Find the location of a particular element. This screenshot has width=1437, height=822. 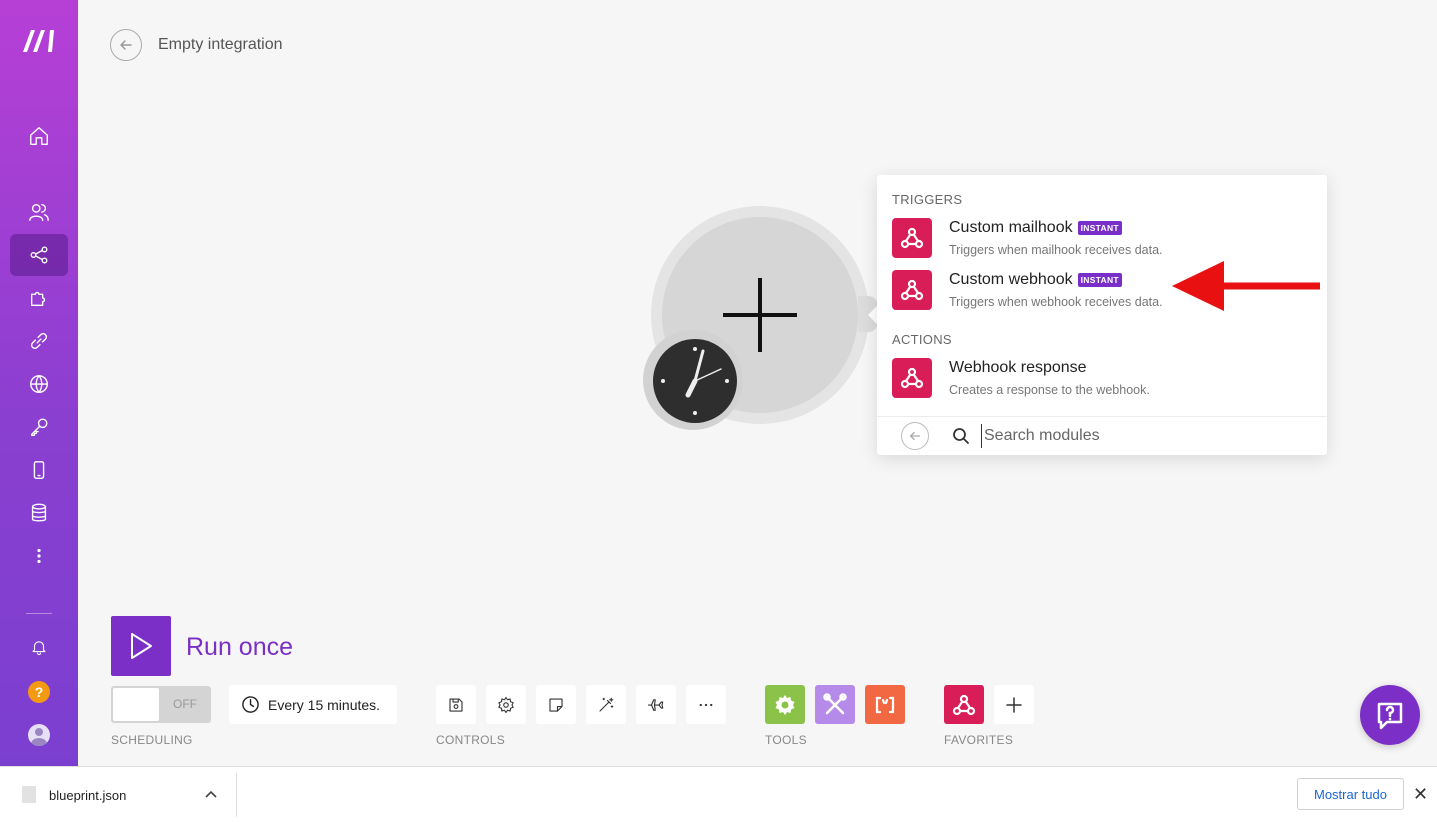

page-title: Empty integration is located at coordinates (220, 45).